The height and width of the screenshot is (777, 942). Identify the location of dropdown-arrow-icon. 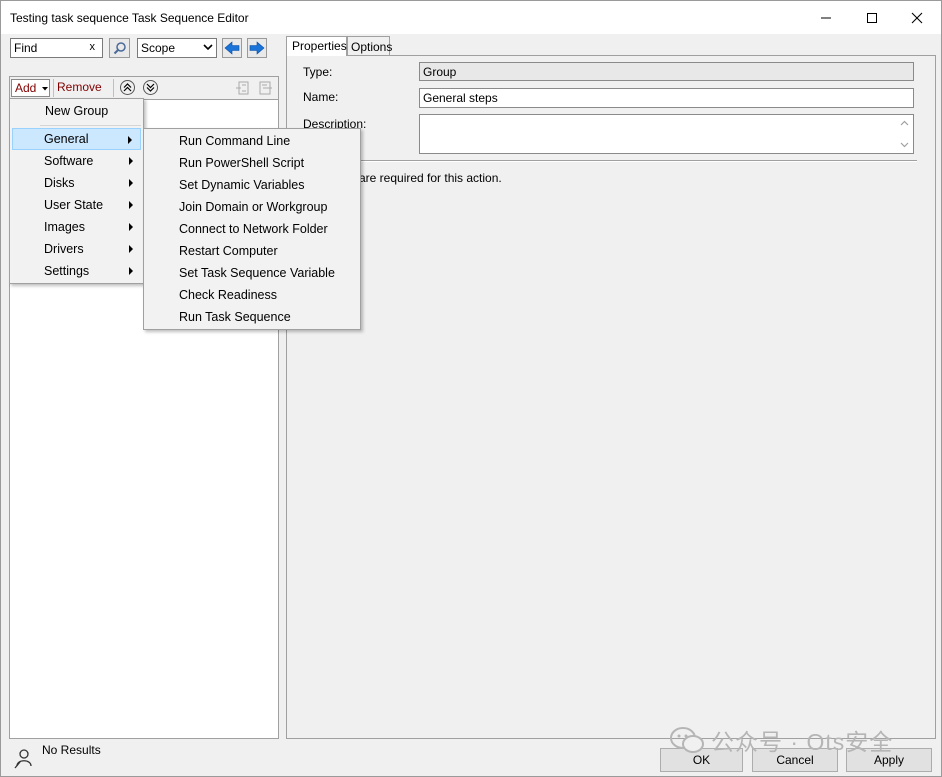
(45, 89).